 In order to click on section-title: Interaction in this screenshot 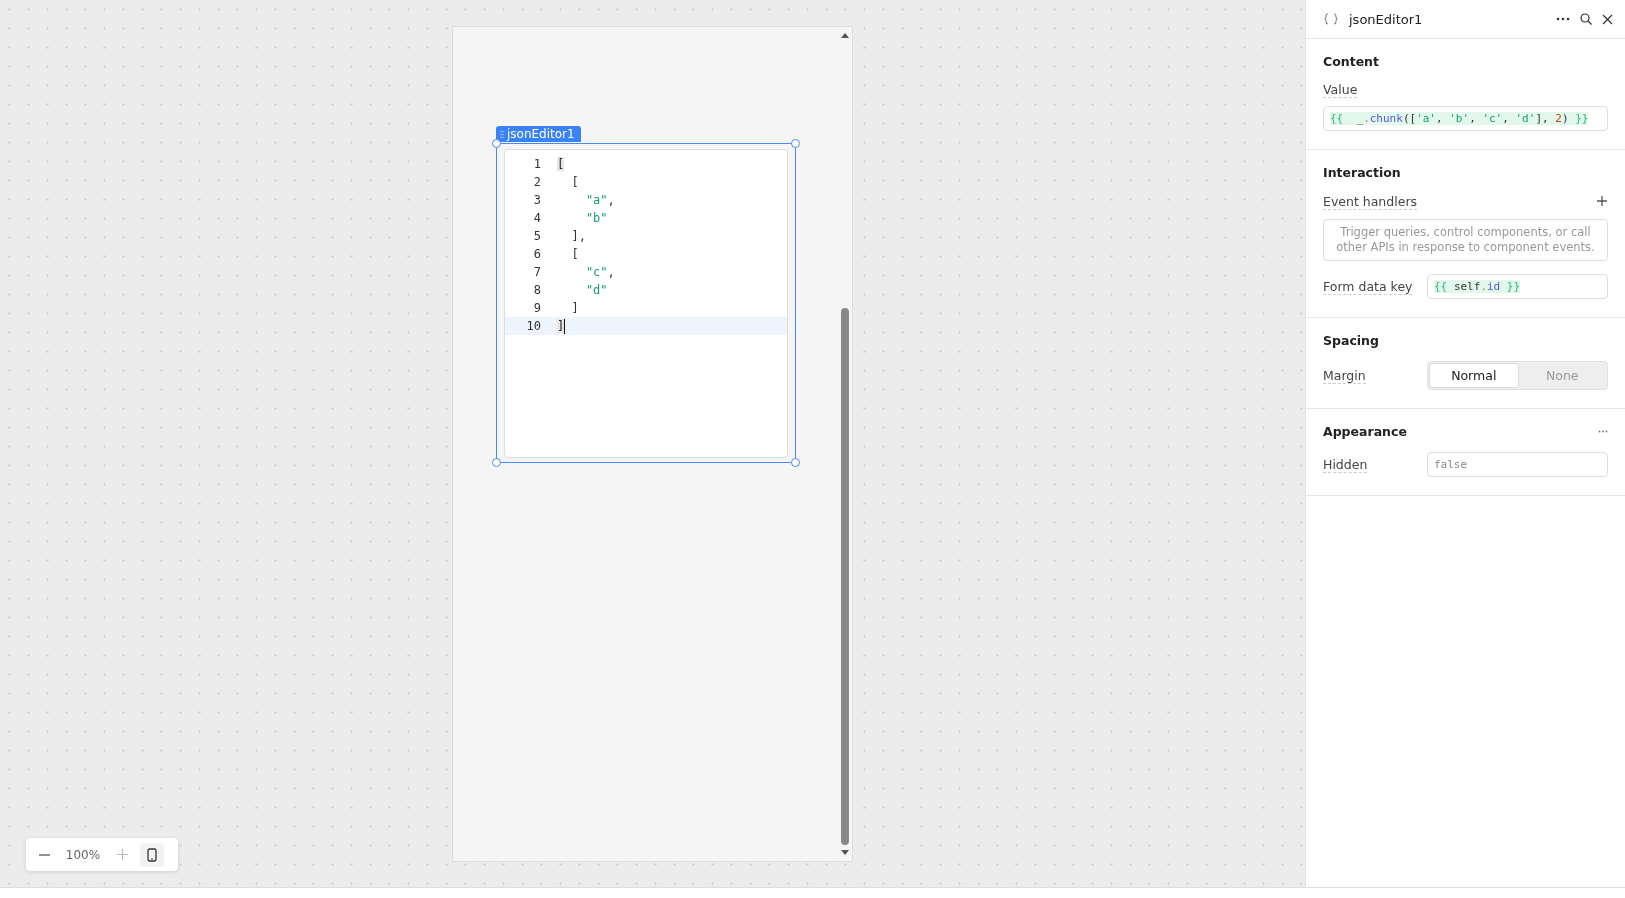, I will do `click(1362, 172)`.